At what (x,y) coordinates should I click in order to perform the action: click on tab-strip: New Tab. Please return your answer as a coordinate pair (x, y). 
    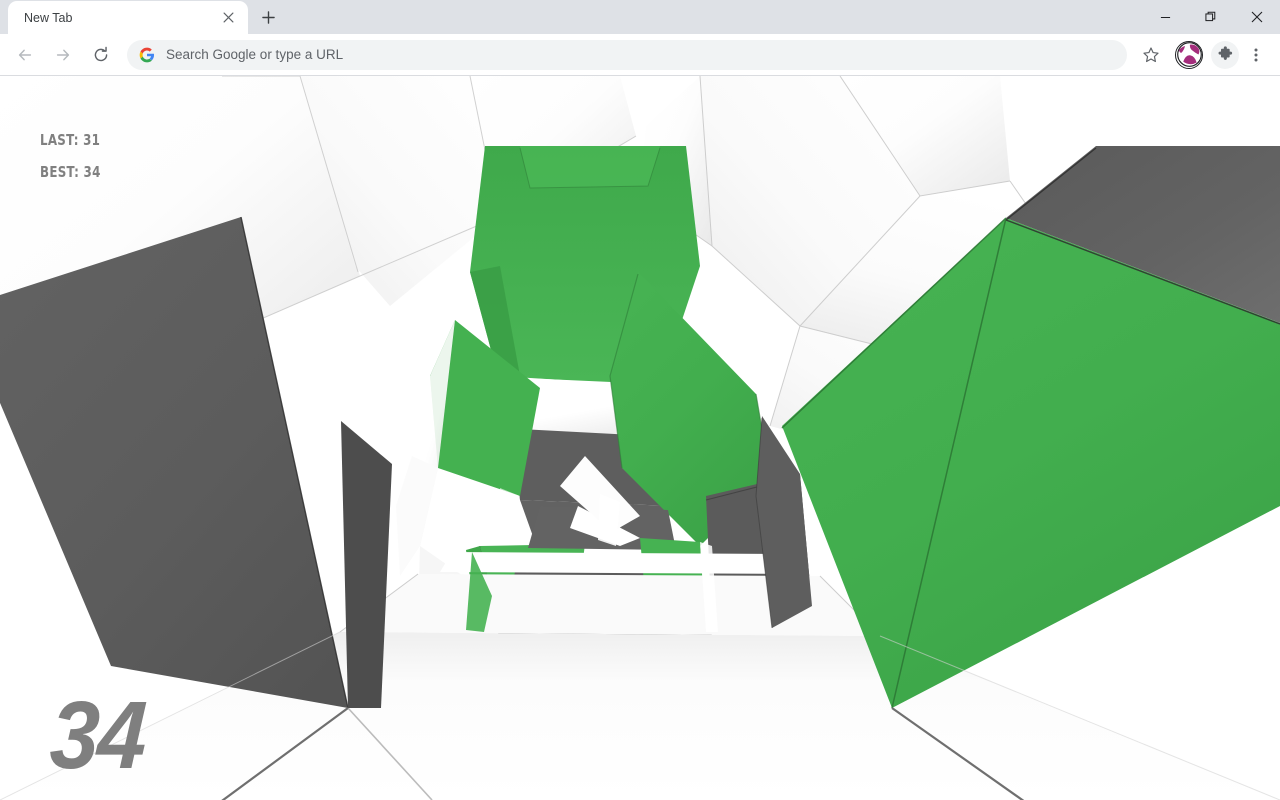
    Looking at the image, I should click on (640, 17).